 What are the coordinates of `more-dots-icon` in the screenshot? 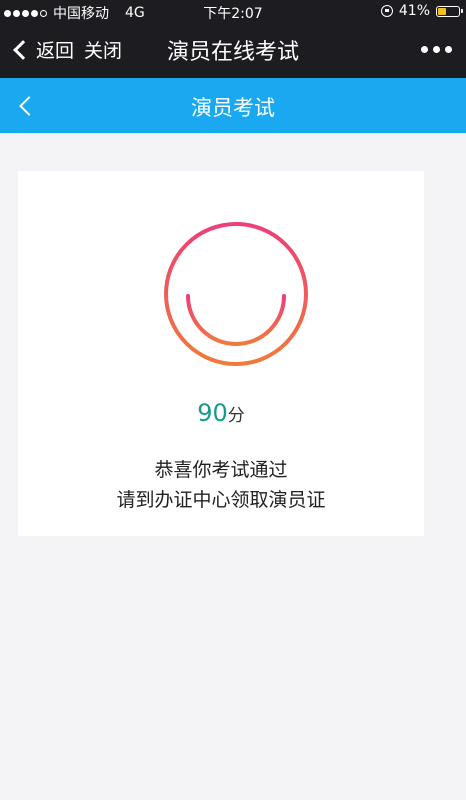 It's located at (436, 49).